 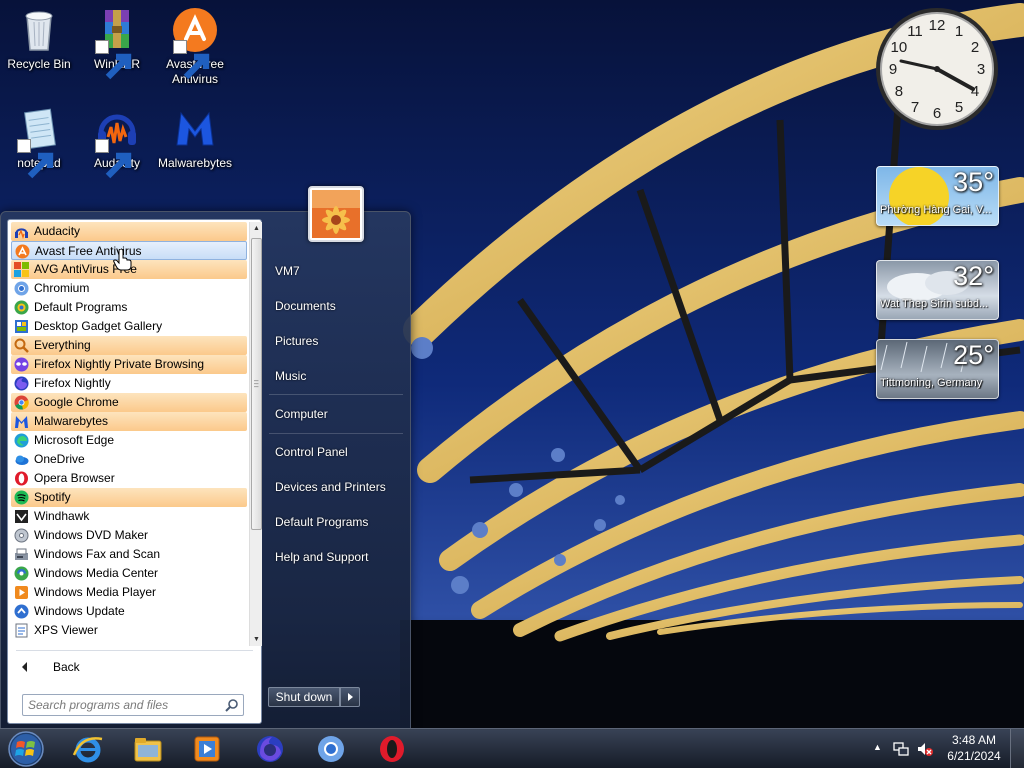 What do you see at coordinates (79, 611) in the screenshot?
I see `program-label: Windows Update` at bounding box center [79, 611].